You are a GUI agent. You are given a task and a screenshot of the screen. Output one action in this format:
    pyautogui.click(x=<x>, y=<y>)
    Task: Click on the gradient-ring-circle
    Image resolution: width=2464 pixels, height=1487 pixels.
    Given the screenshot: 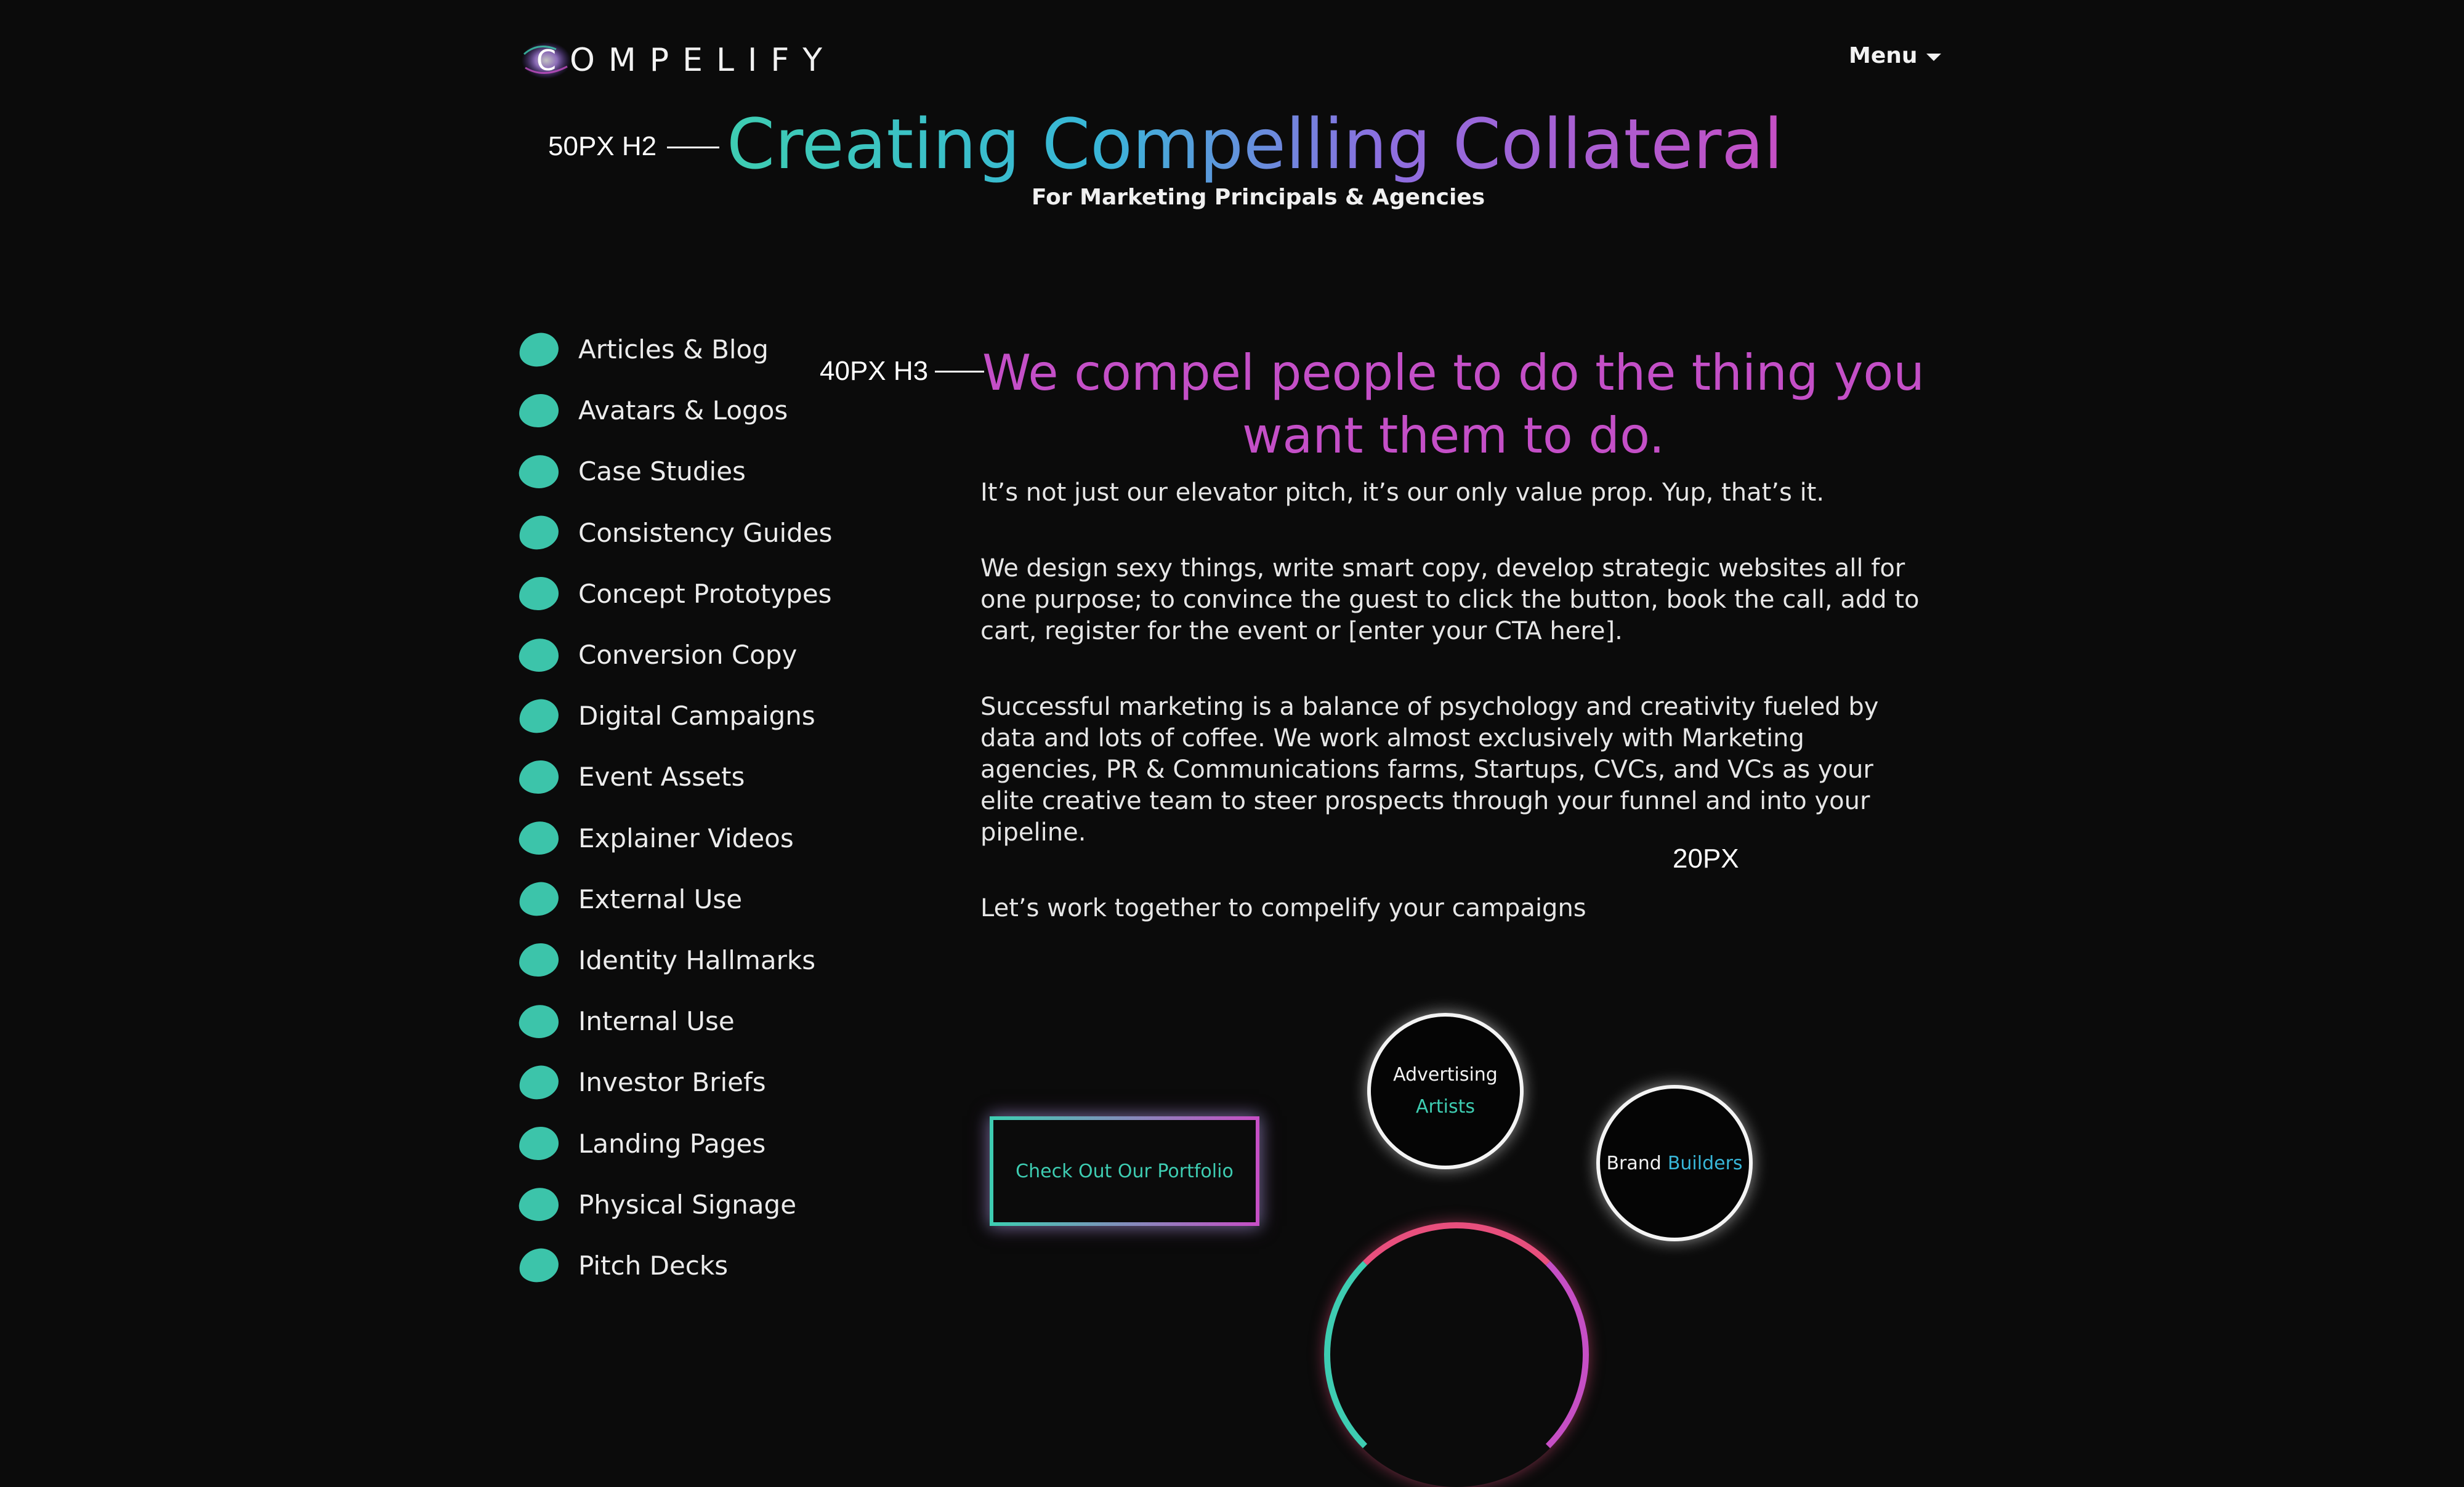 What is the action you would take?
    pyautogui.click(x=1456, y=1354)
    